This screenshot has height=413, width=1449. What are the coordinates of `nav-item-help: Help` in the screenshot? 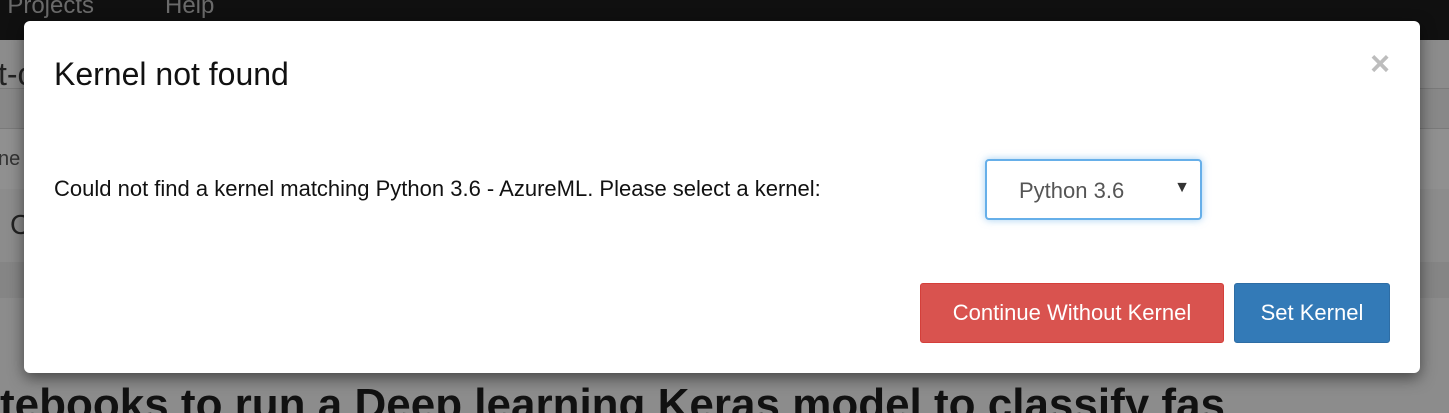 It's located at (189, 10).